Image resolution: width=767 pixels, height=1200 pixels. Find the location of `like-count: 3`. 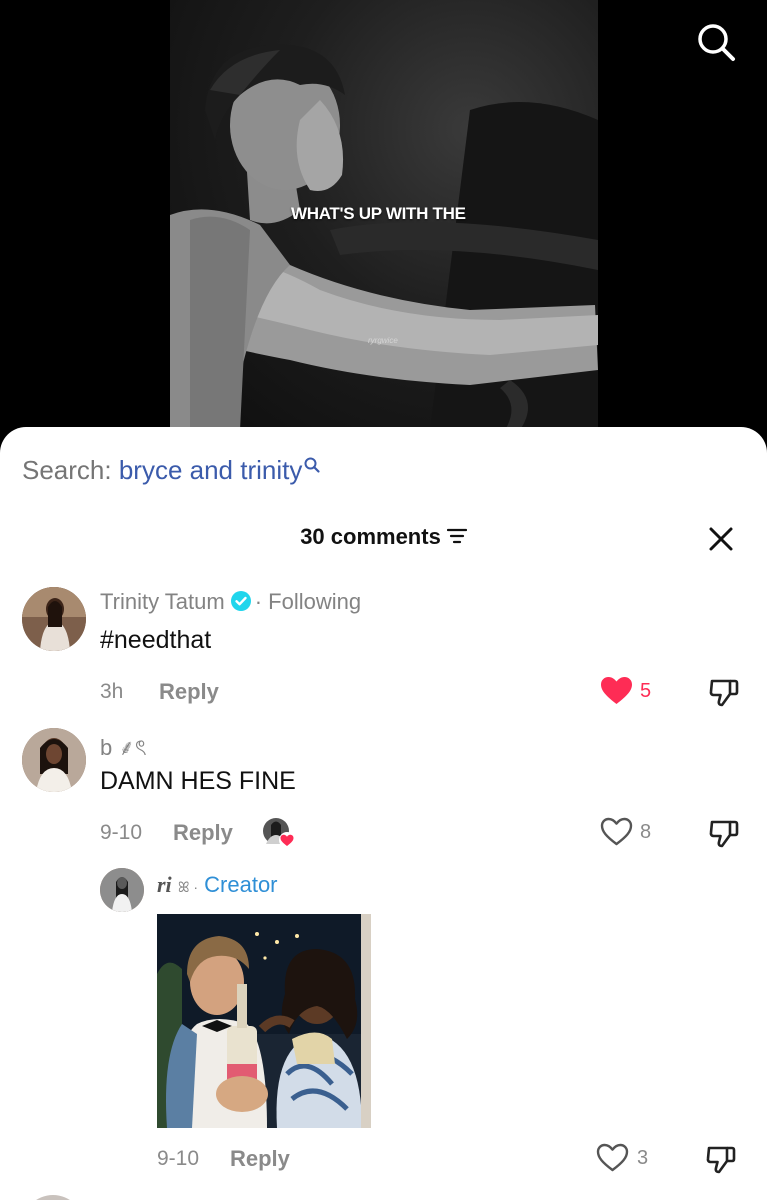

like-count: 3 is located at coordinates (643, 1158).